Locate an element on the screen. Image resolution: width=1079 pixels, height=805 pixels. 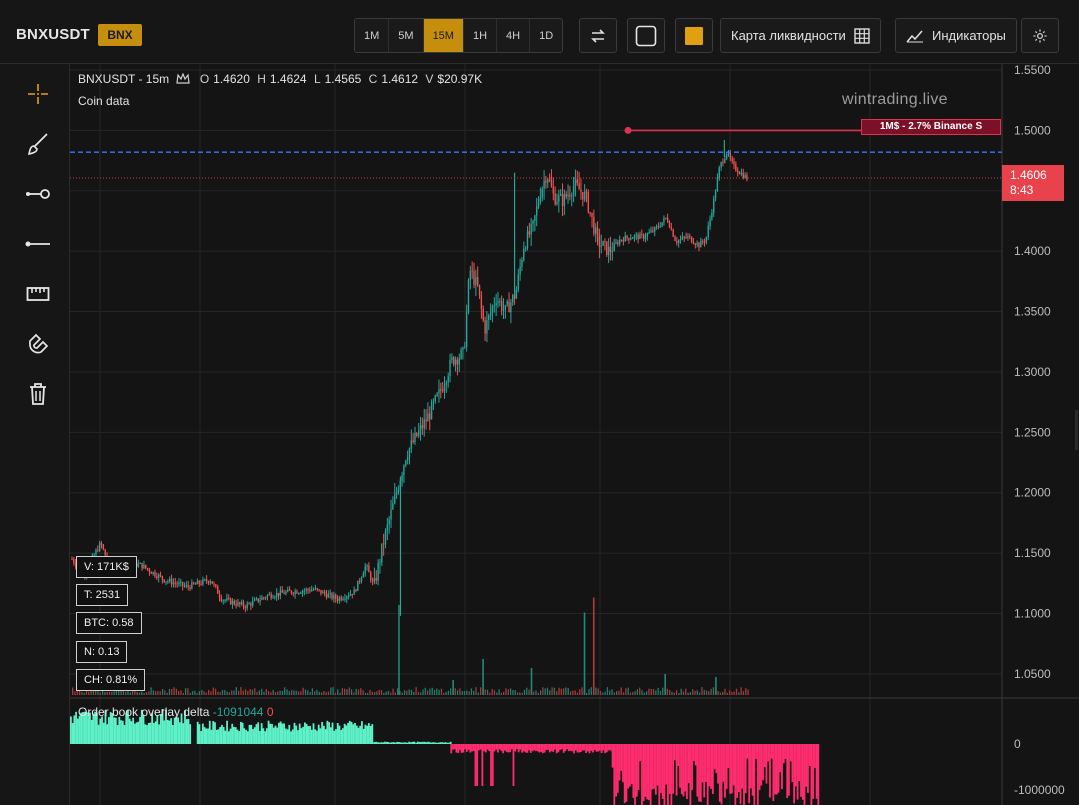
ruler-tool is located at coordinates (38, 294).